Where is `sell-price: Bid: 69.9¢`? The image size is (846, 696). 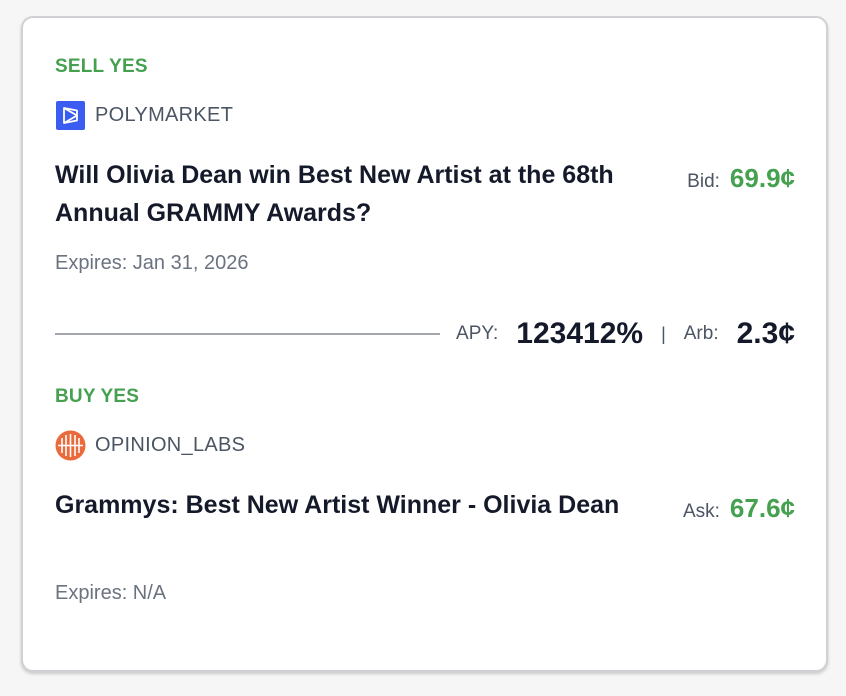 sell-price: Bid: 69.9¢ is located at coordinates (741, 178).